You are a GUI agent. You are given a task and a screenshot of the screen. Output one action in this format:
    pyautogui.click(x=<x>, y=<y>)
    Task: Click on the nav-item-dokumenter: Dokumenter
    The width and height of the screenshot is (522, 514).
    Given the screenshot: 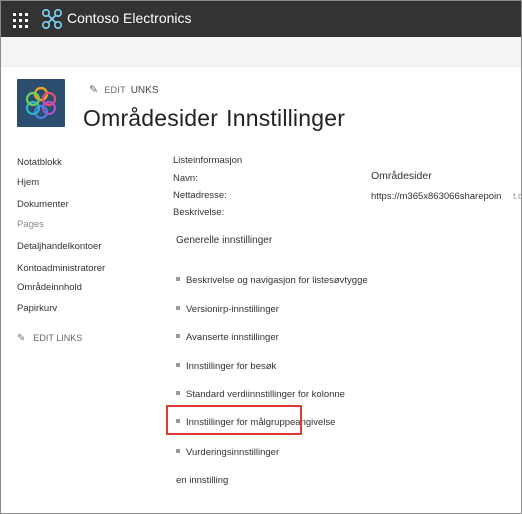 What is the action you would take?
    pyautogui.click(x=43, y=204)
    